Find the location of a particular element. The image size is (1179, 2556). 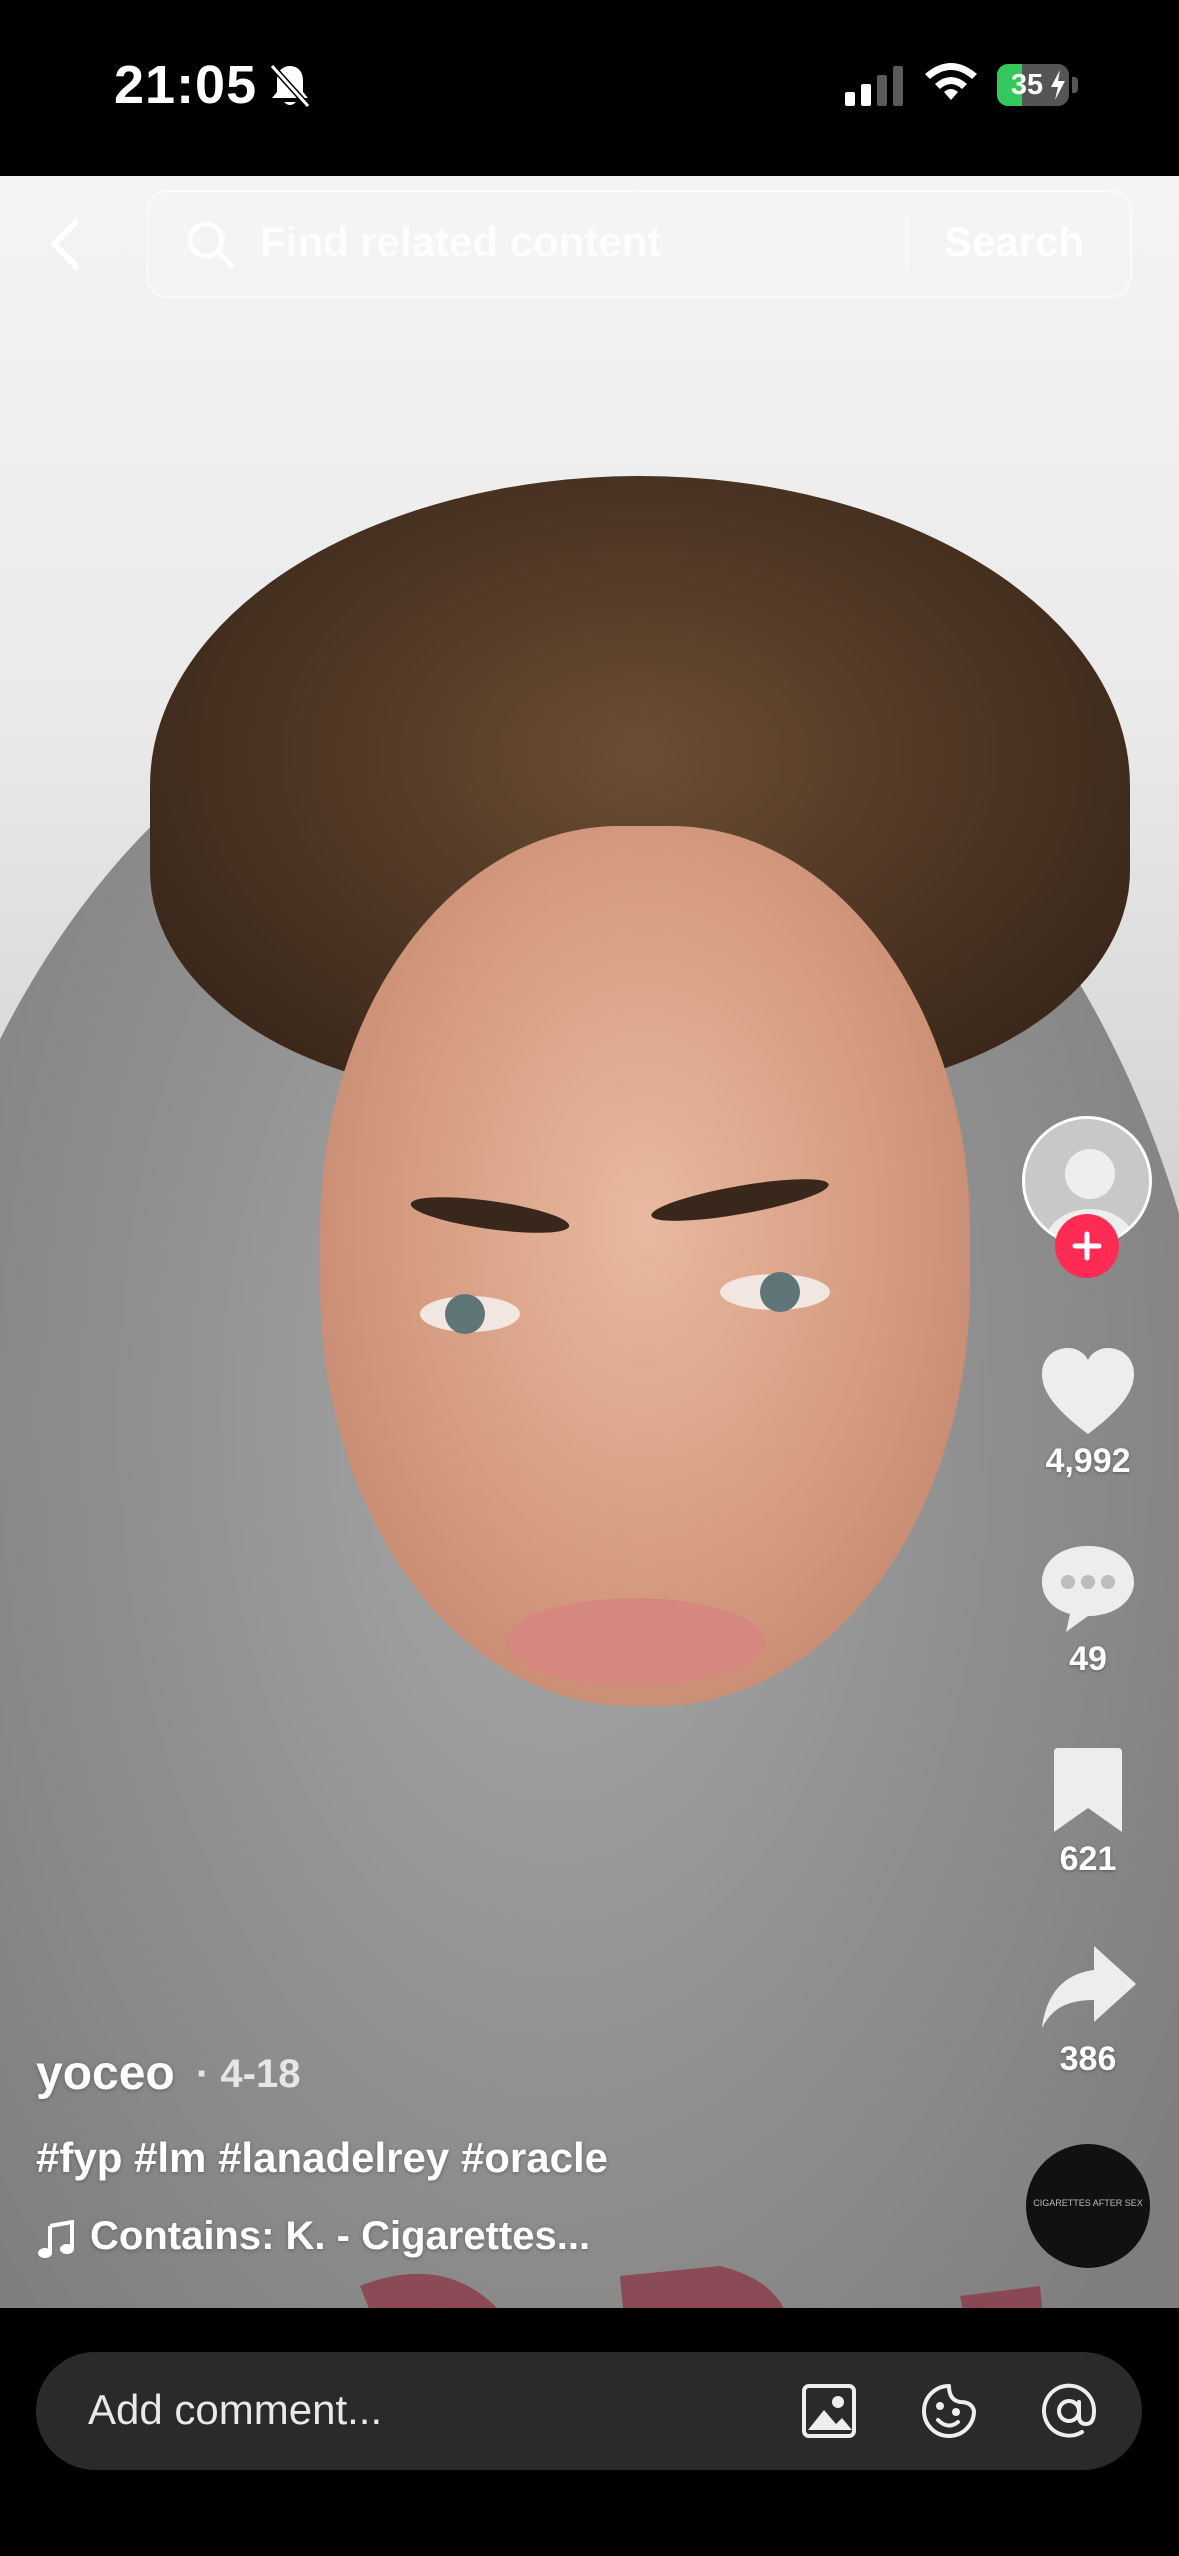

bookmark-icon is located at coordinates (1088, 1790).